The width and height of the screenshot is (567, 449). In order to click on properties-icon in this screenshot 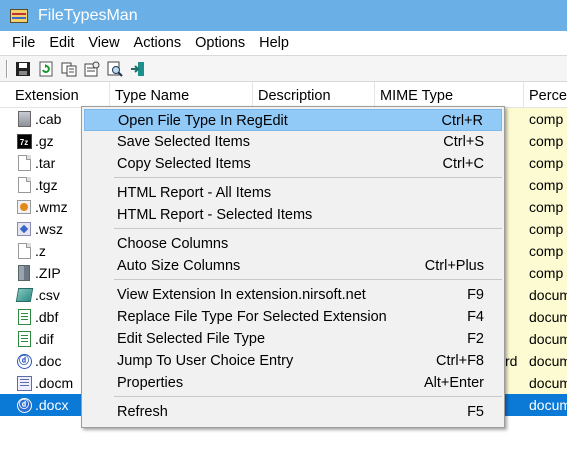, I will do `click(92, 69)`.